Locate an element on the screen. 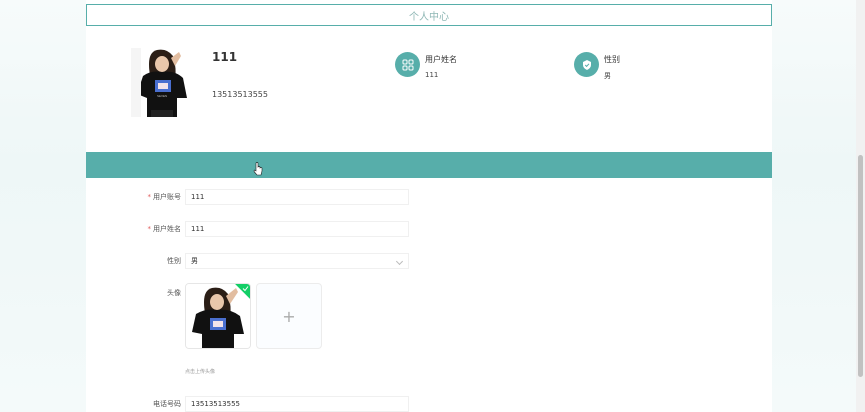 The height and width of the screenshot is (412, 865). avatar-upload-button: + is located at coordinates (289, 316).